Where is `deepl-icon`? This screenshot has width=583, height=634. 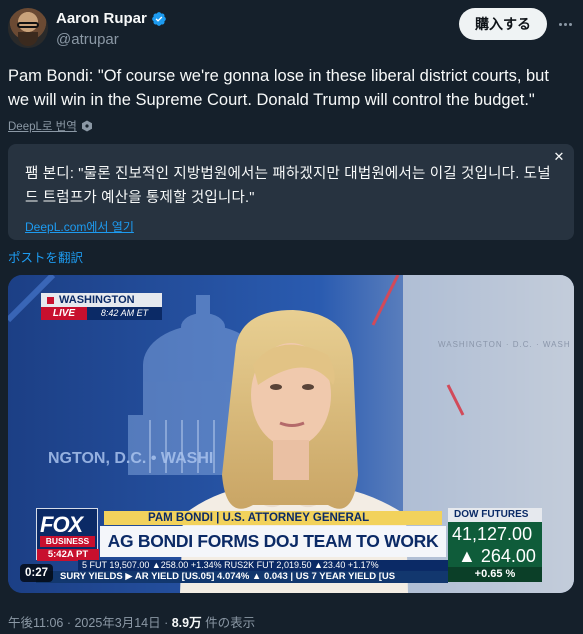
deepl-icon is located at coordinates (86, 126).